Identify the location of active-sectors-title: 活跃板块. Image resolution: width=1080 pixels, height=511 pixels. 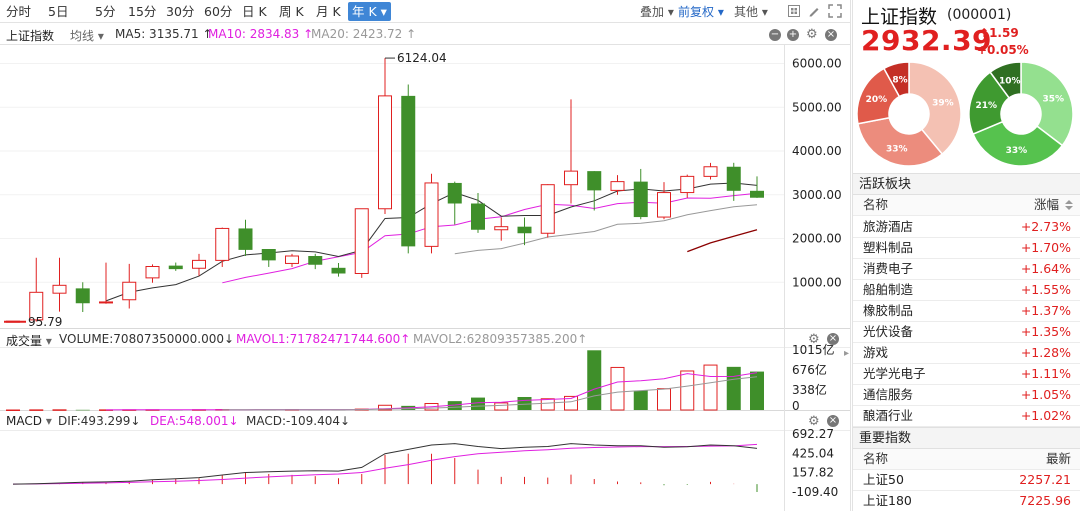
(966, 184).